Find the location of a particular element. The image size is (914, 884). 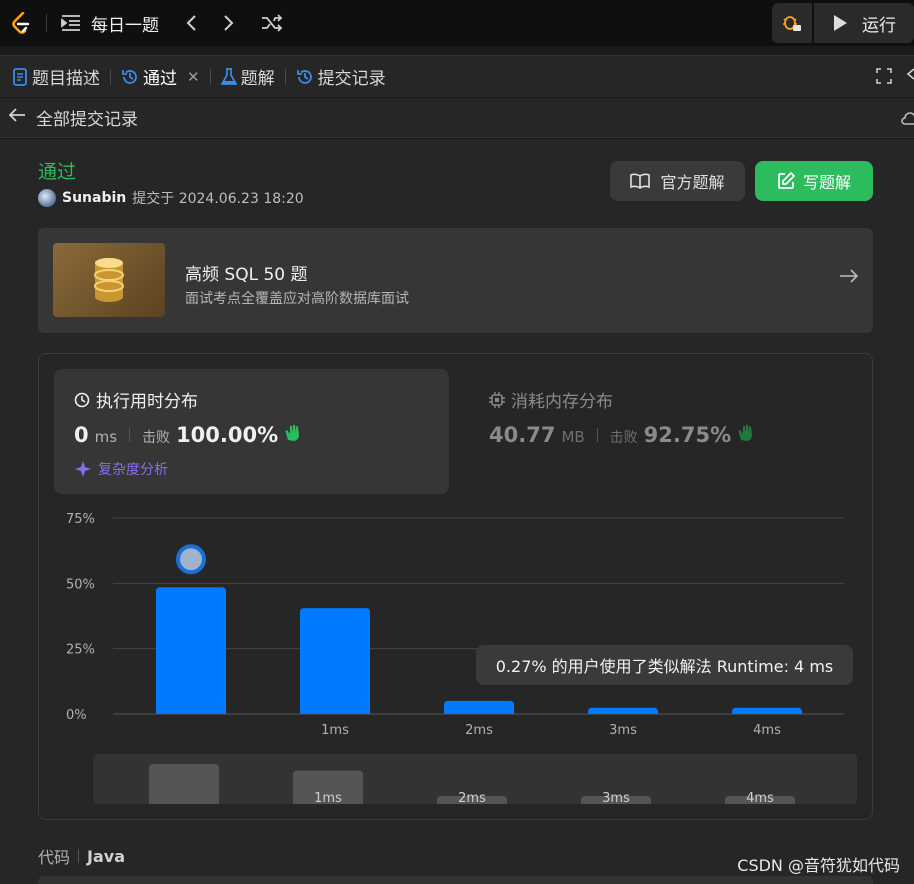

run-controls: 运行 is located at coordinates (843, 23).